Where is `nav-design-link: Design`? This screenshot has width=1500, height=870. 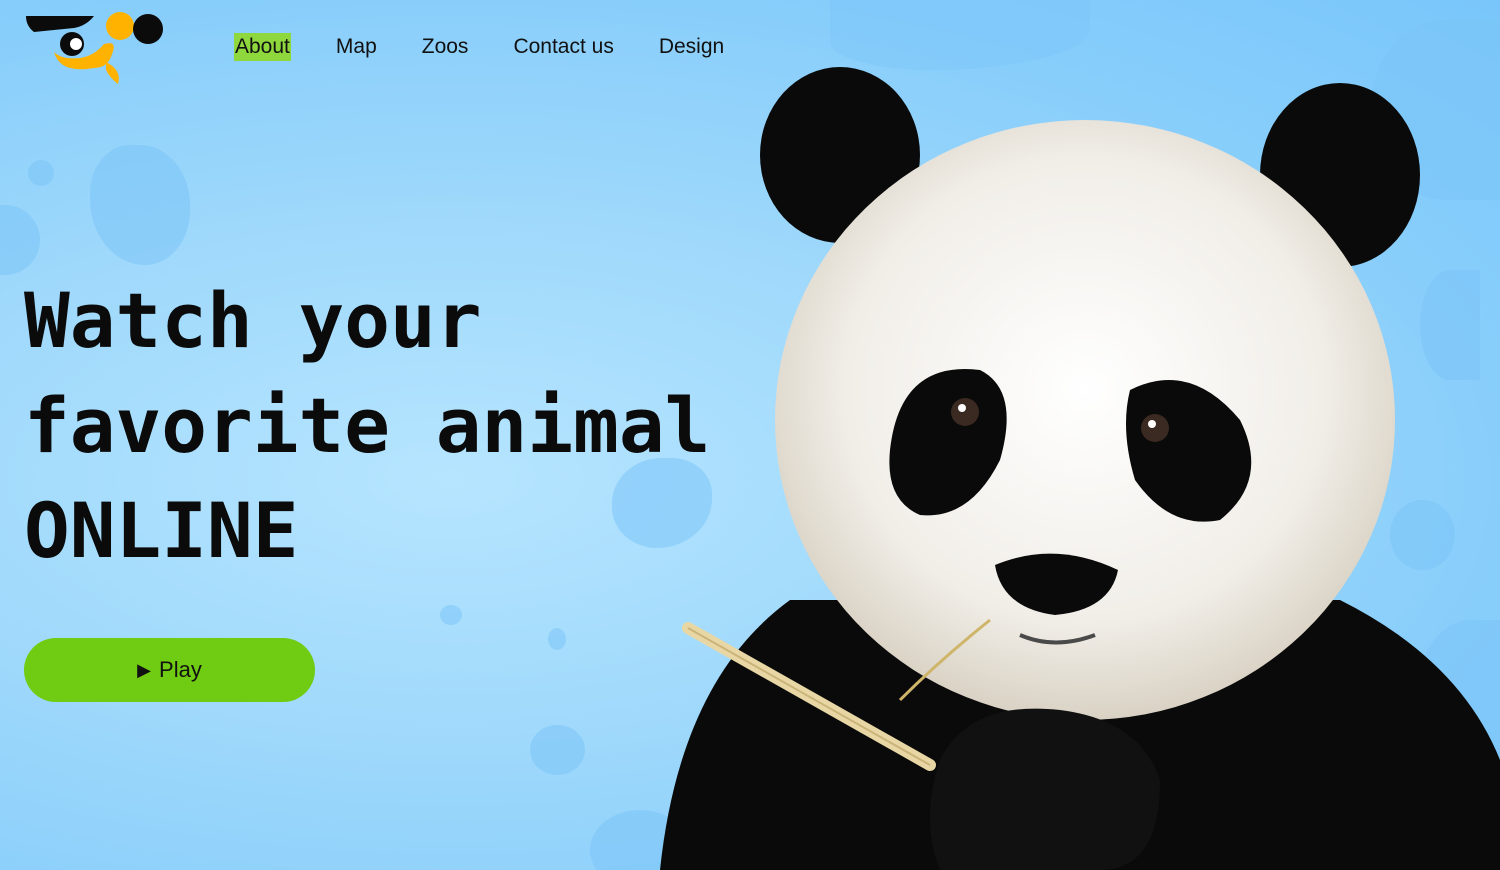 nav-design-link: Design is located at coordinates (691, 47).